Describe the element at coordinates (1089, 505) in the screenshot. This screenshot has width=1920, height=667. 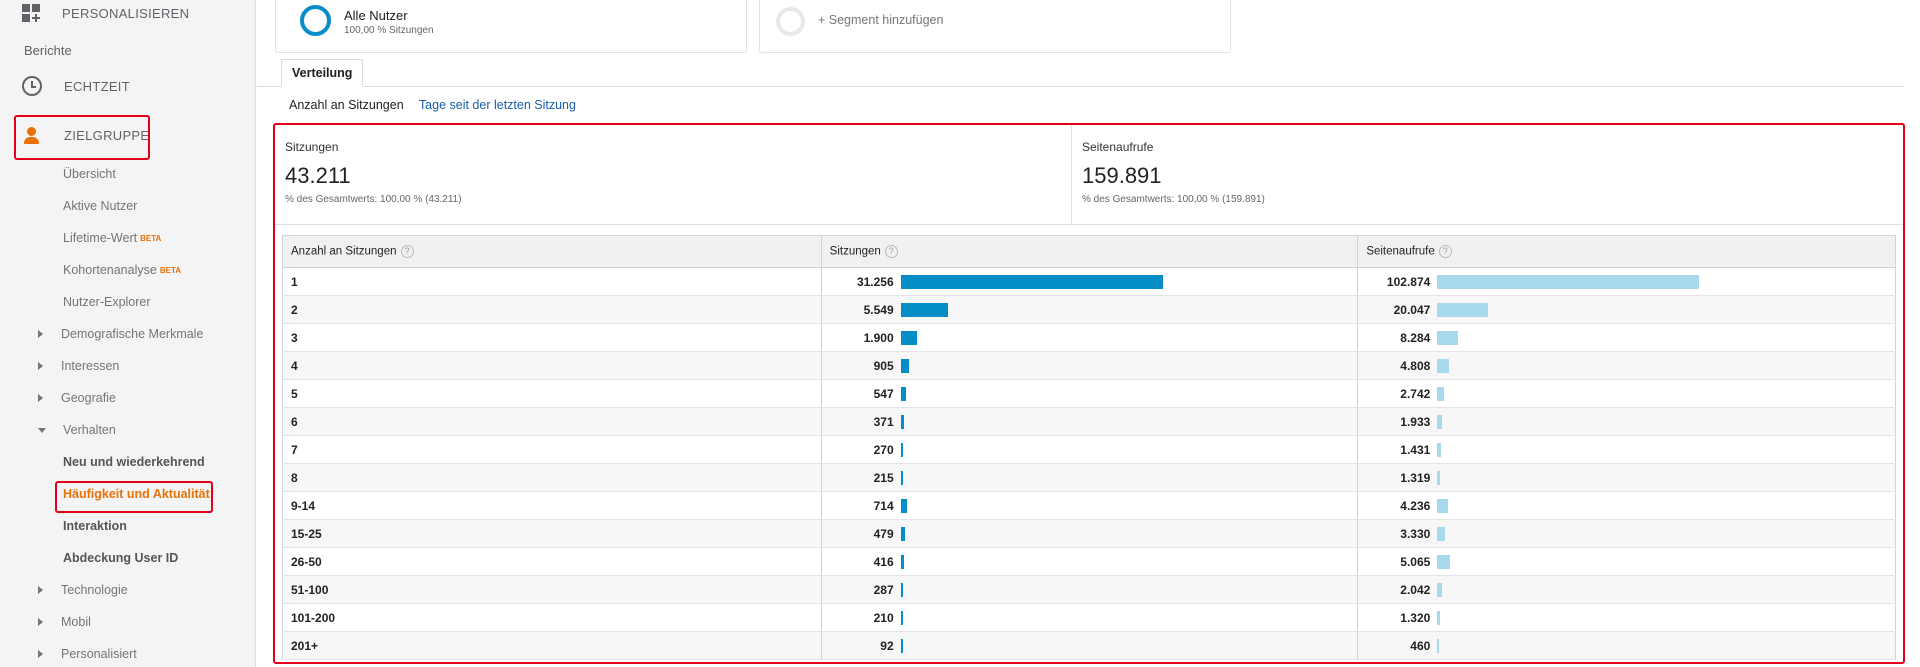
I see `table-row: 9-14 714 4.236` at that location.